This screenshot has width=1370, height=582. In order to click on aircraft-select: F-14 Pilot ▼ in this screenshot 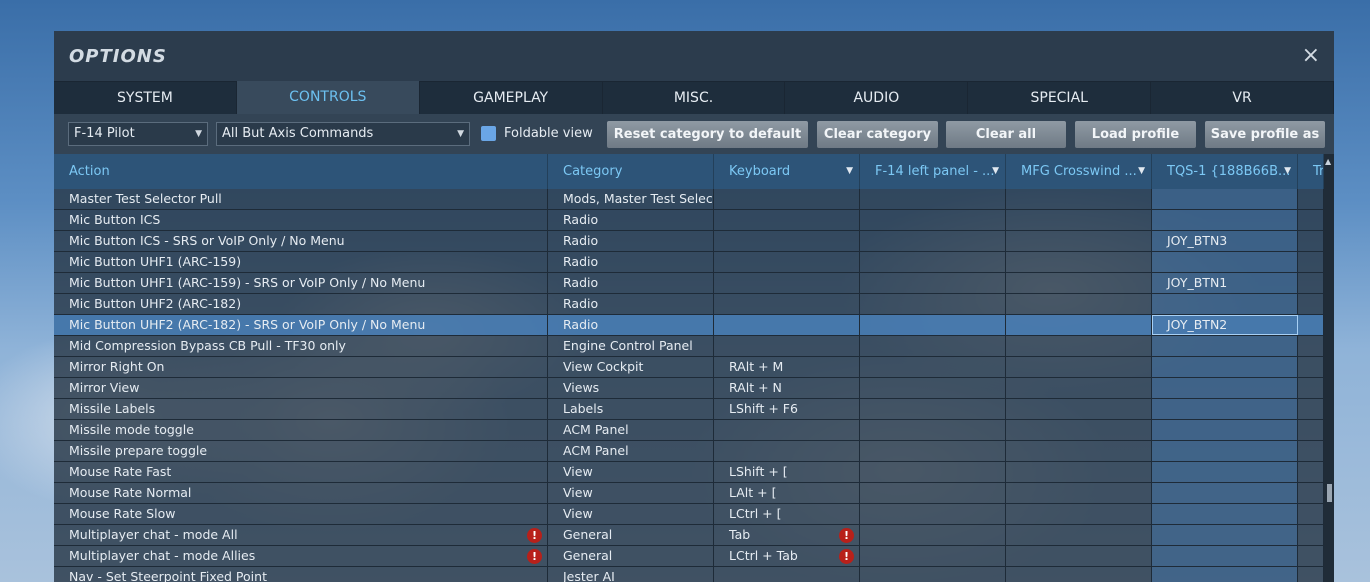, I will do `click(138, 134)`.